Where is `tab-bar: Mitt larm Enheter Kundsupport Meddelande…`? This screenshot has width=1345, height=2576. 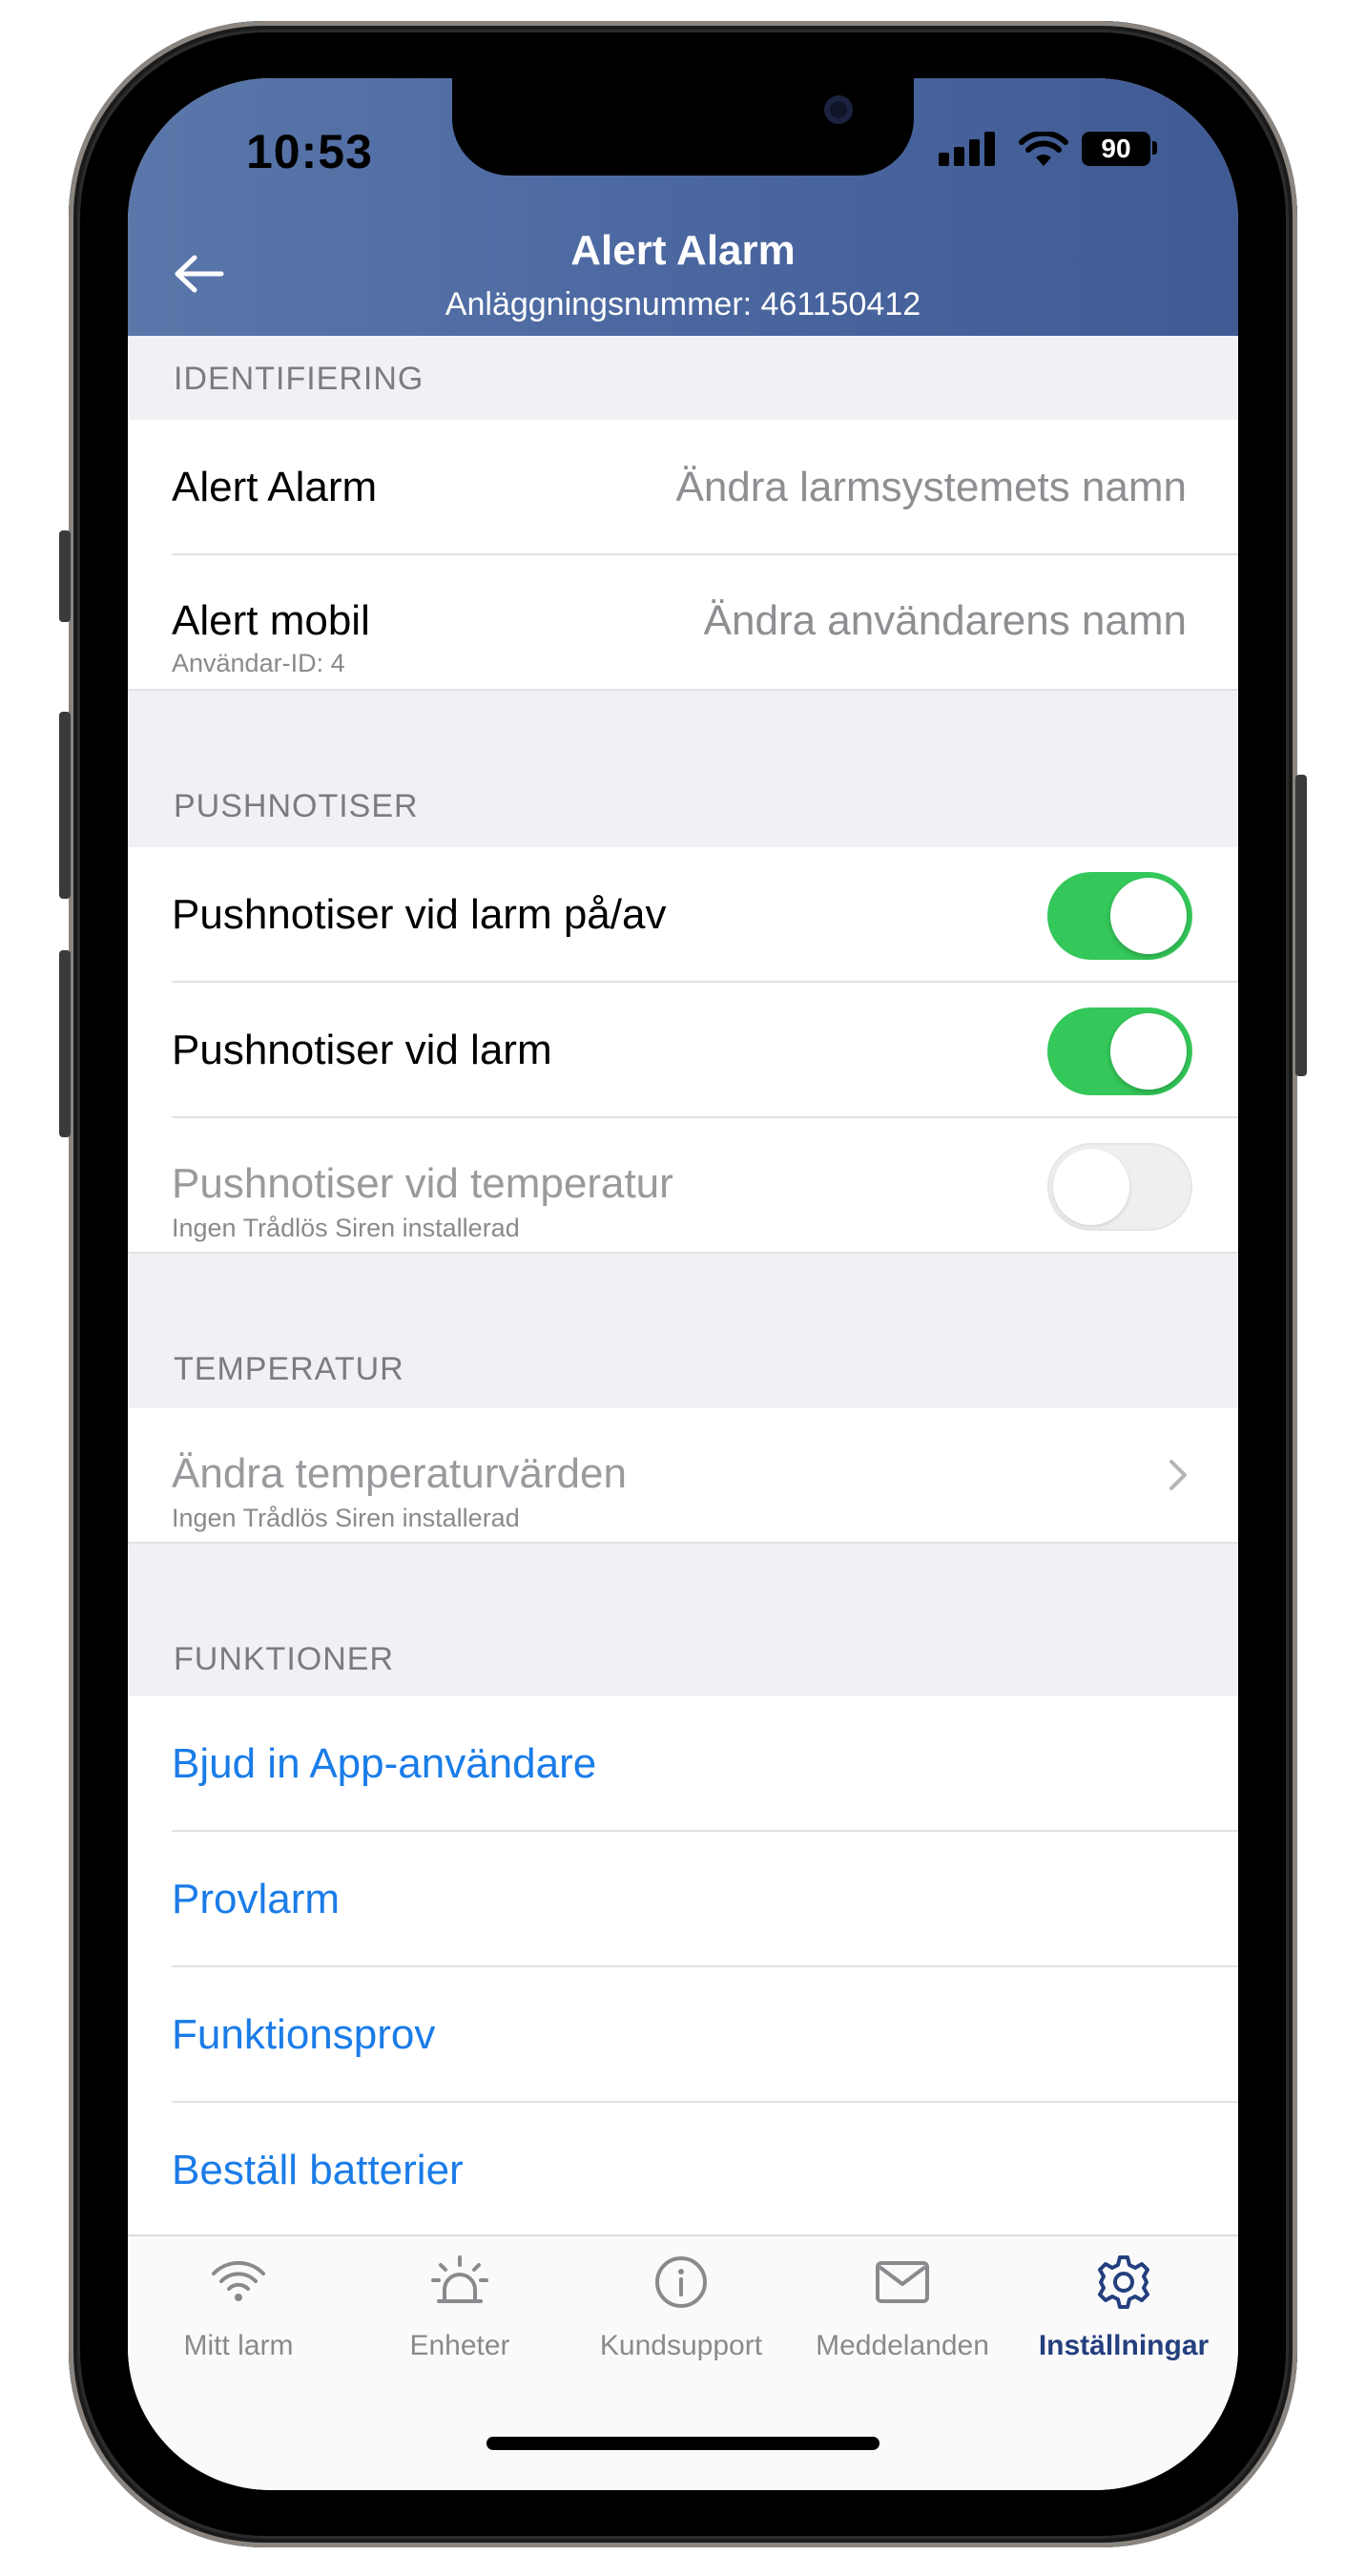 tab-bar: Mitt larm Enheter Kundsupport Meddelande… is located at coordinates (683, 2362).